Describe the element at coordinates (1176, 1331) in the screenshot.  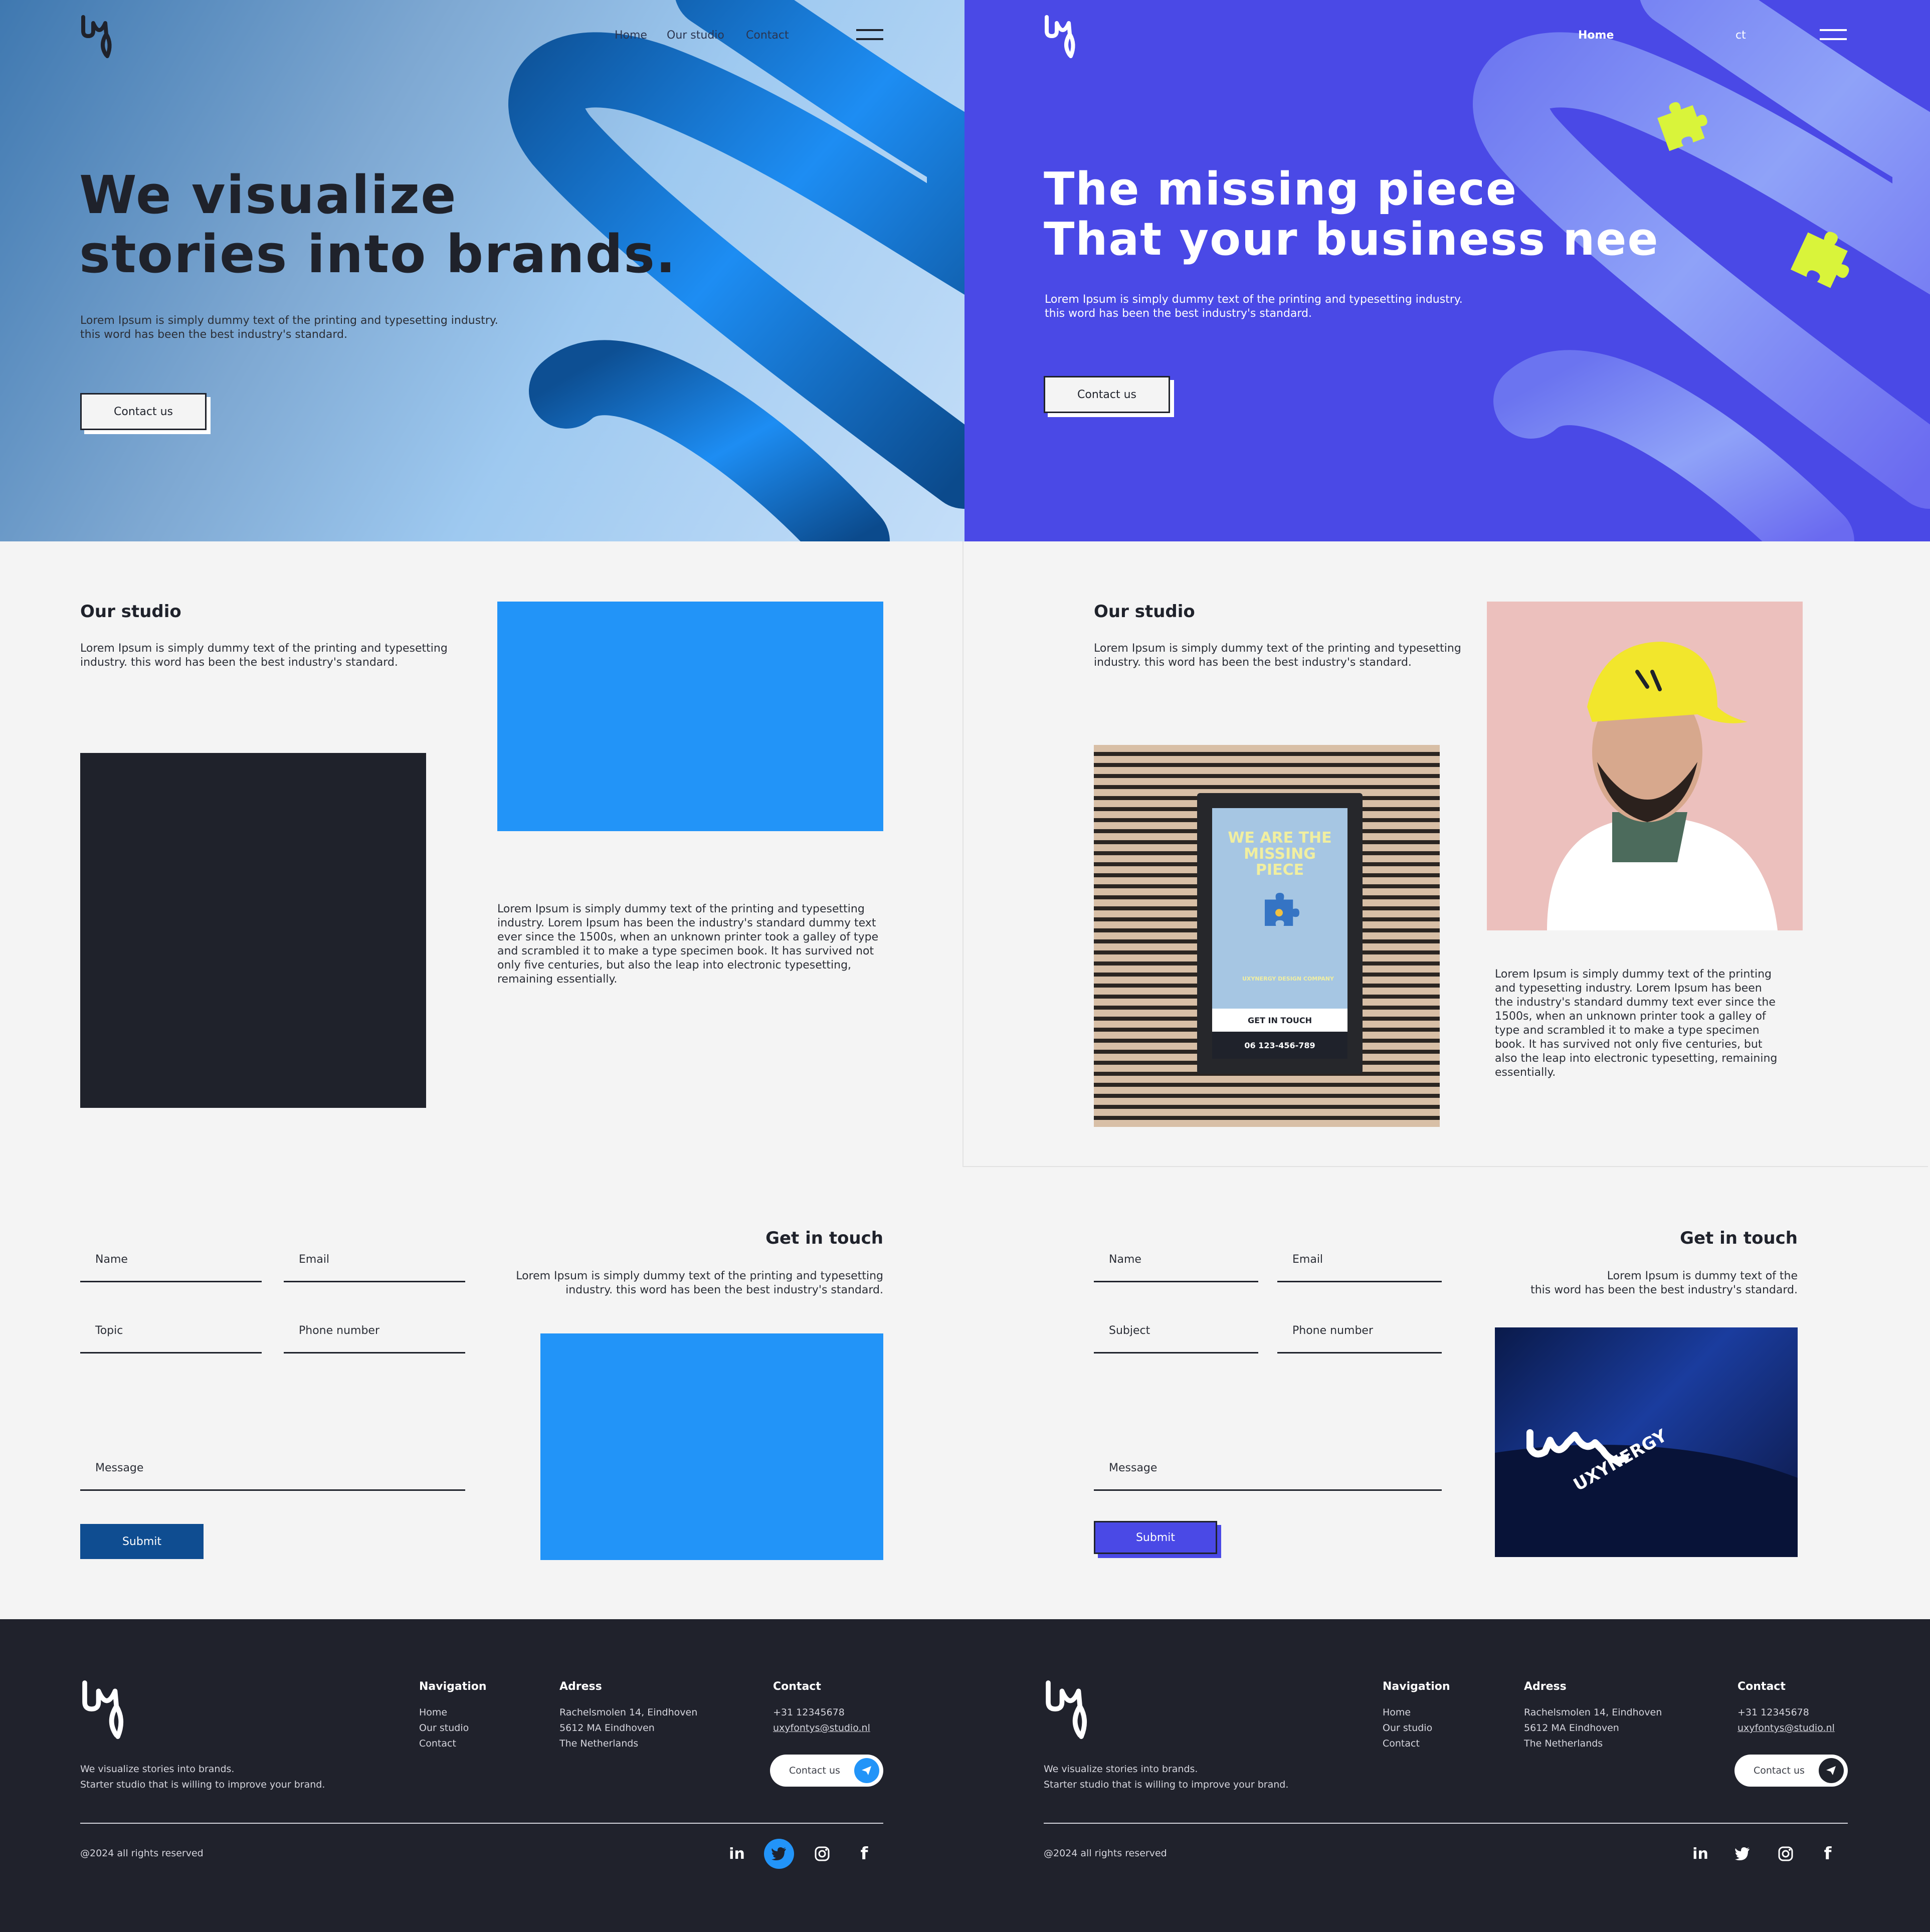
I see `subject-field: Subject` at that location.